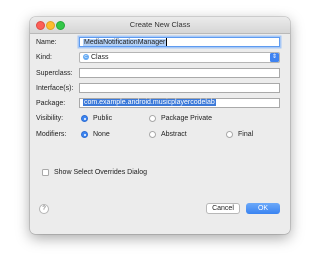 The height and width of the screenshot is (262, 320). What do you see at coordinates (125, 42) in the screenshot?
I see `name-value: MediaNotificationManager` at bounding box center [125, 42].